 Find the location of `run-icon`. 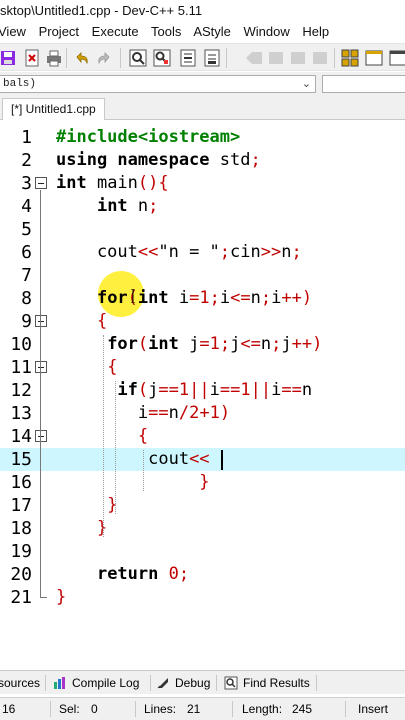

run-icon is located at coordinates (276, 58).